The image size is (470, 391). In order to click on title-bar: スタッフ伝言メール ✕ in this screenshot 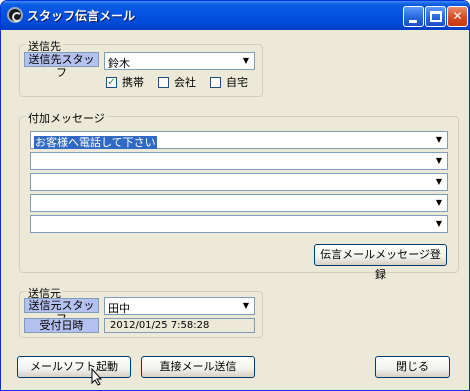, I will do `click(235, 15)`.